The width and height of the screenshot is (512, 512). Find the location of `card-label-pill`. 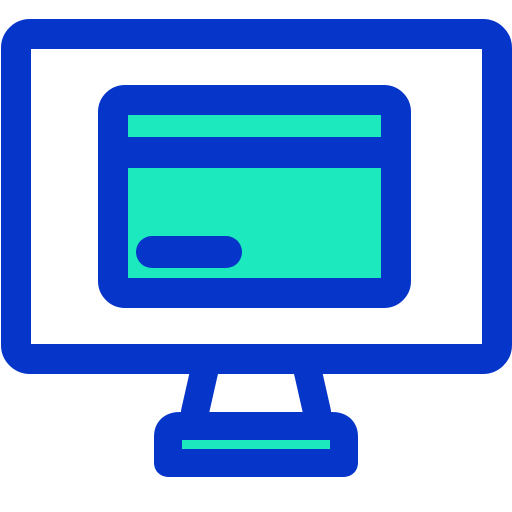

card-label-pill is located at coordinates (189, 252).